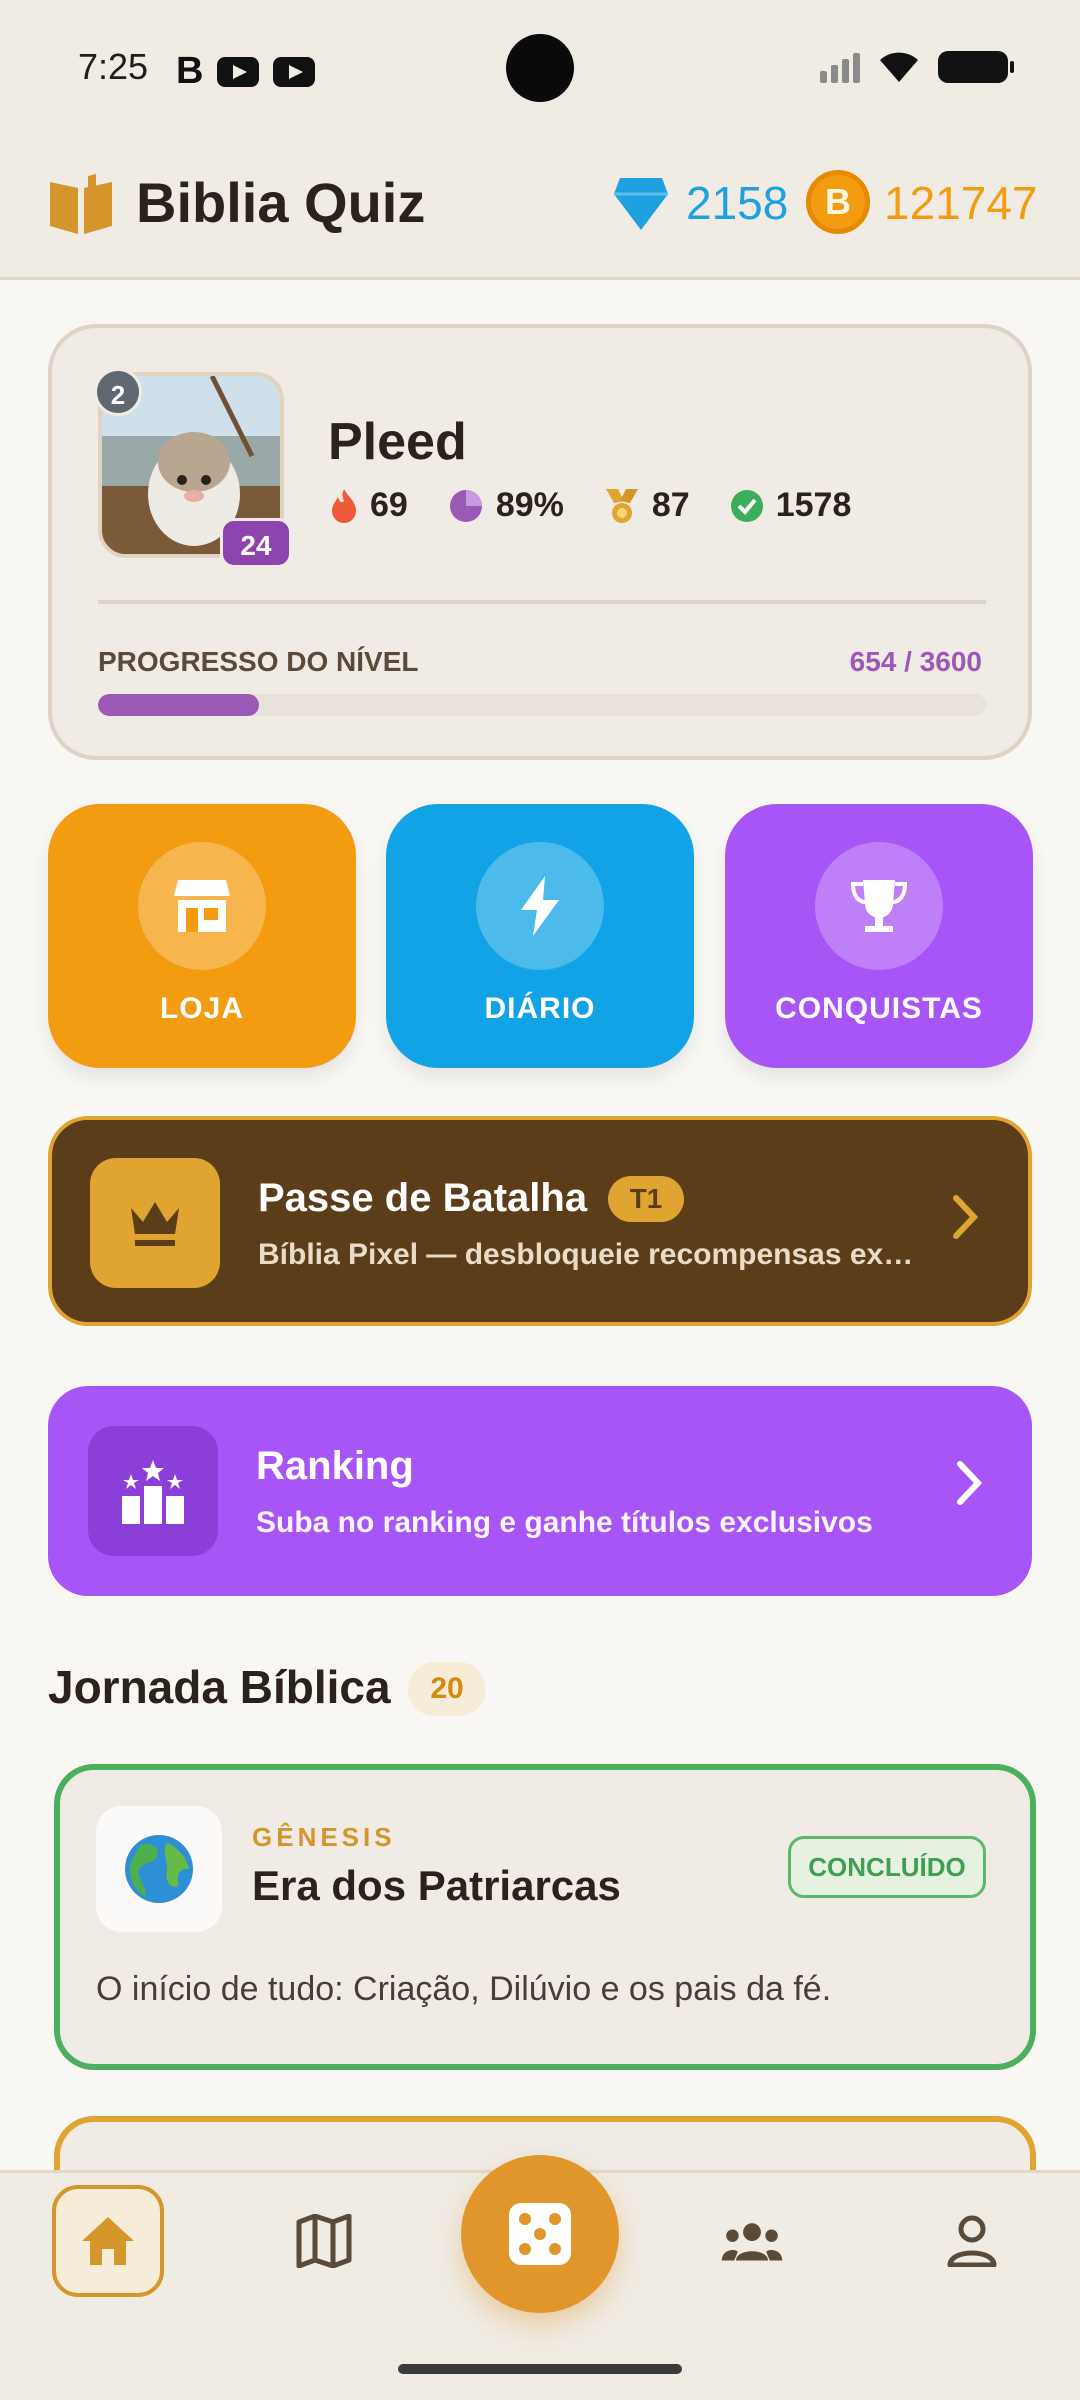  What do you see at coordinates (529, 505) in the screenshot?
I see `accuracy-value: 89%` at bounding box center [529, 505].